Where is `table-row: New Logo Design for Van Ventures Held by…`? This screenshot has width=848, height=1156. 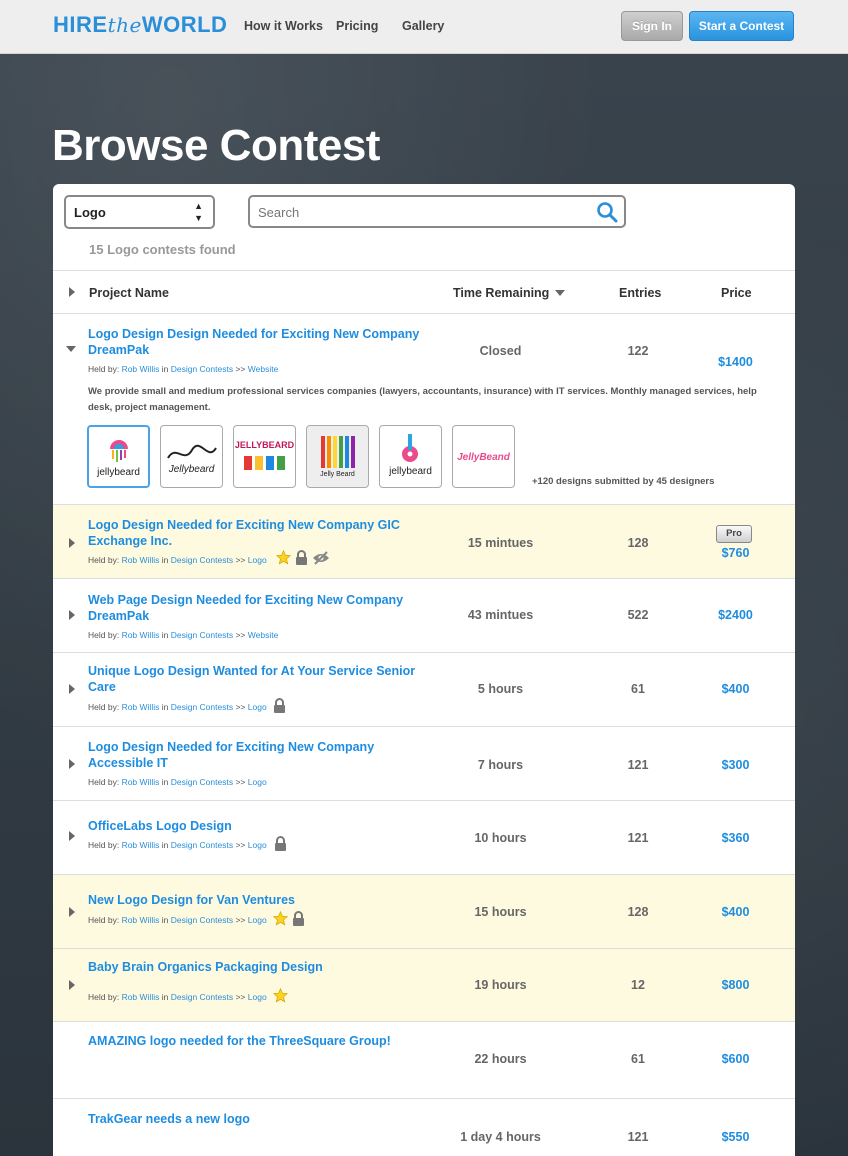
table-row: New Logo Design for Van Ventures Held by… is located at coordinates (424, 912).